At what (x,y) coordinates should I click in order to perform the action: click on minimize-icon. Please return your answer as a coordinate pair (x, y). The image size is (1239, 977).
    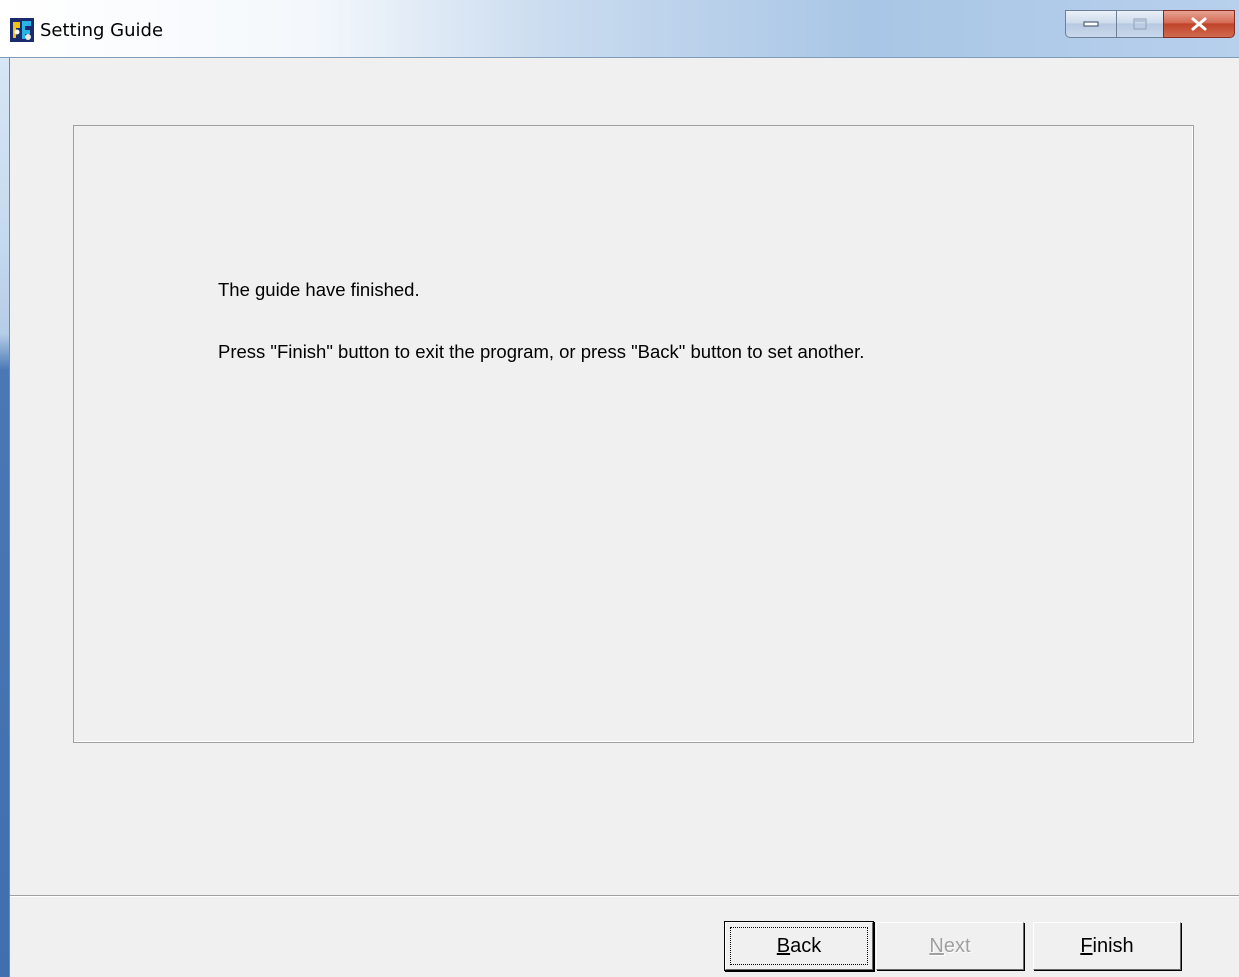
    Looking at the image, I should click on (1091, 24).